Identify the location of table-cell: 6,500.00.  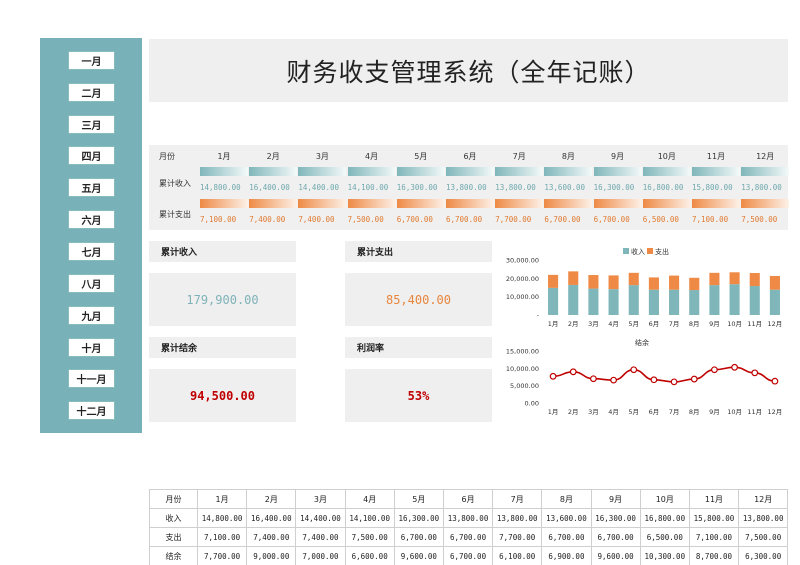
(664, 537).